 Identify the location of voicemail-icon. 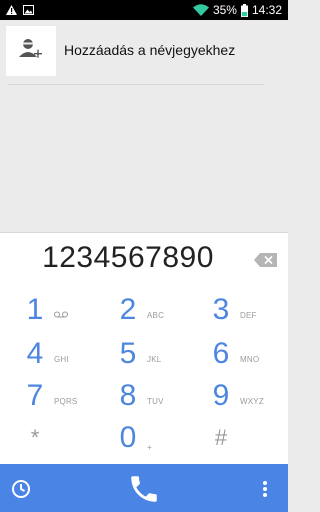
(61, 315).